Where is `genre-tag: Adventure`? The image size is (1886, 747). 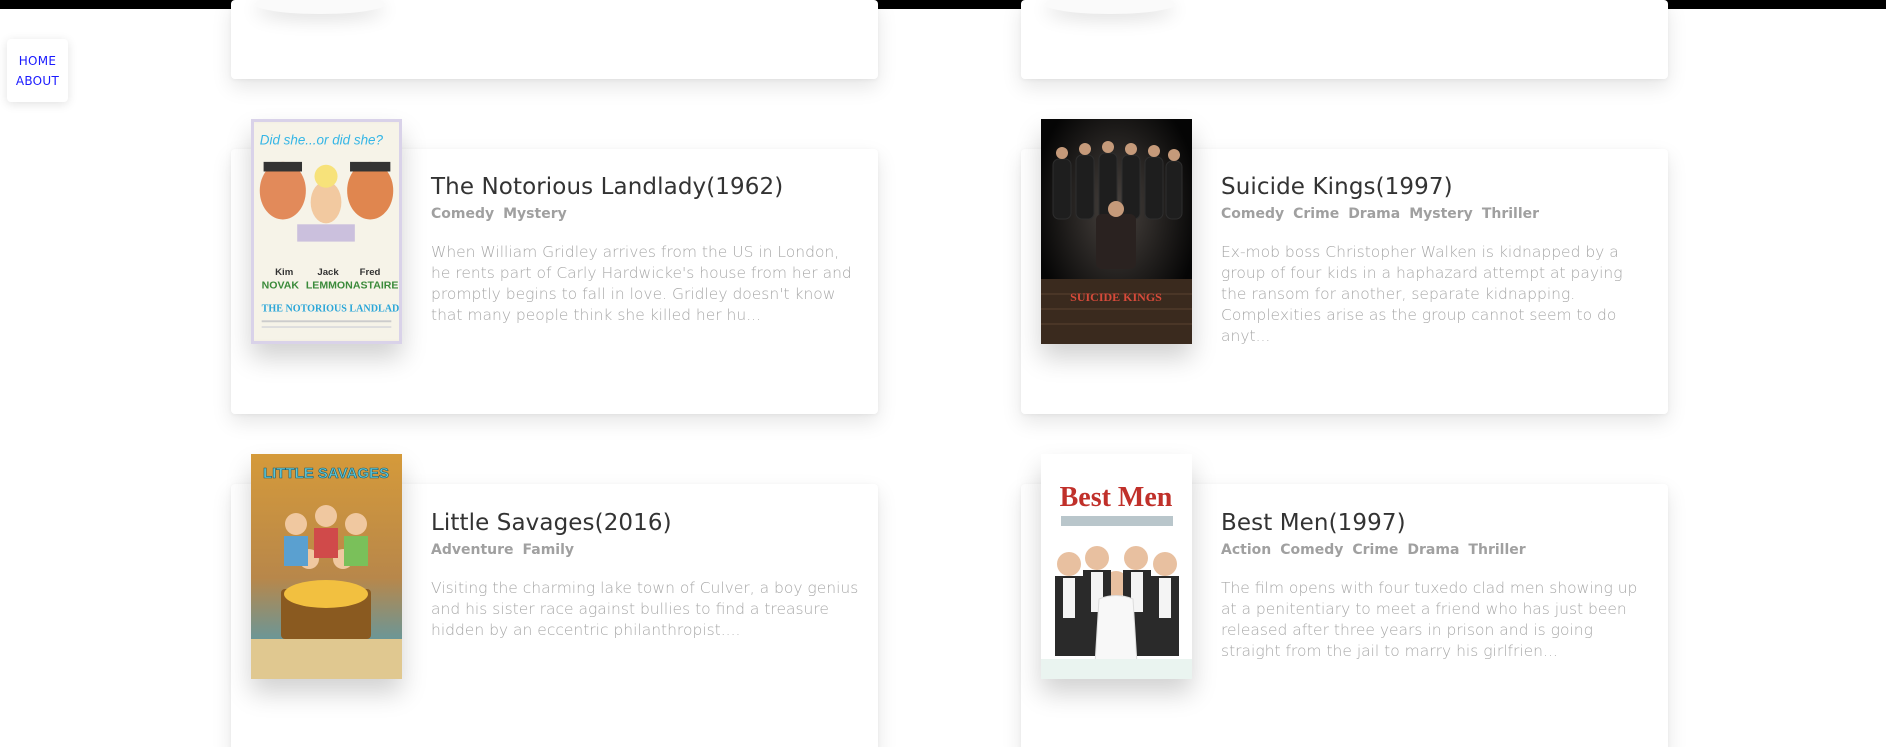 genre-tag: Adventure is located at coordinates (472, 550).